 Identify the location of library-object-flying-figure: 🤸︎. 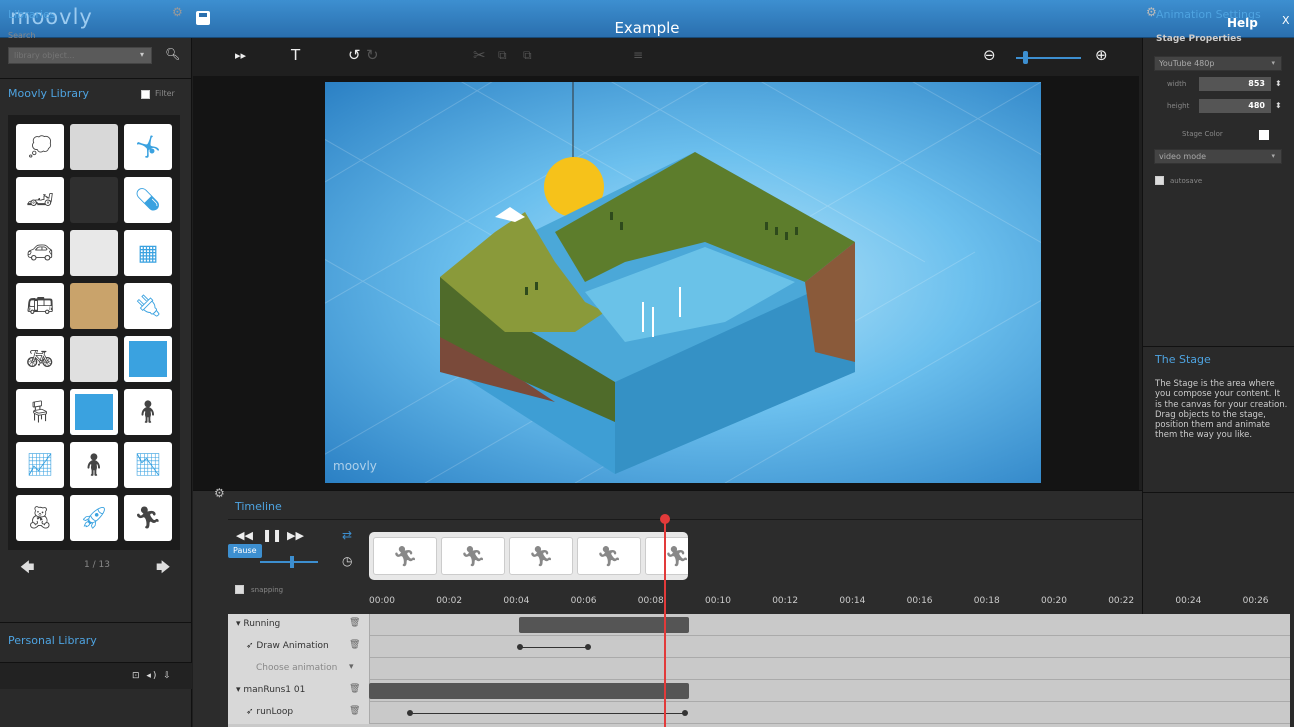
(148, 147).